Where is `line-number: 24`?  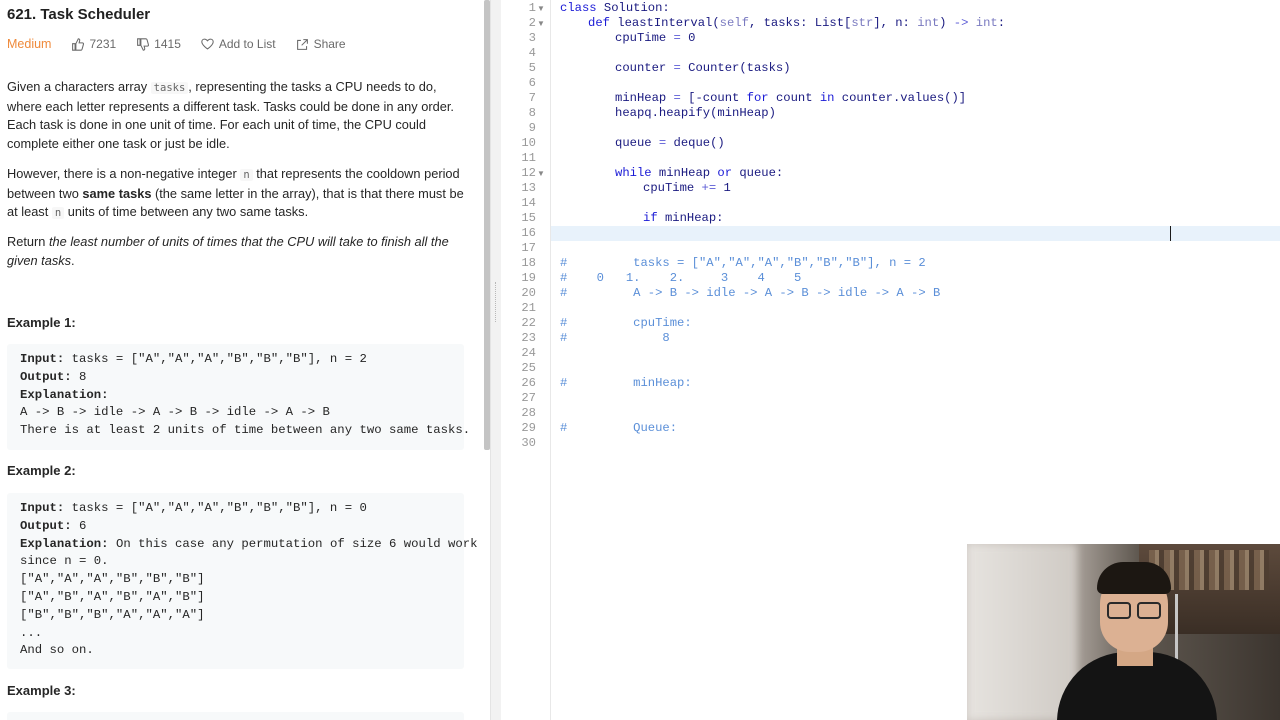
line-number: 24 is located at coordinates (528, 353).